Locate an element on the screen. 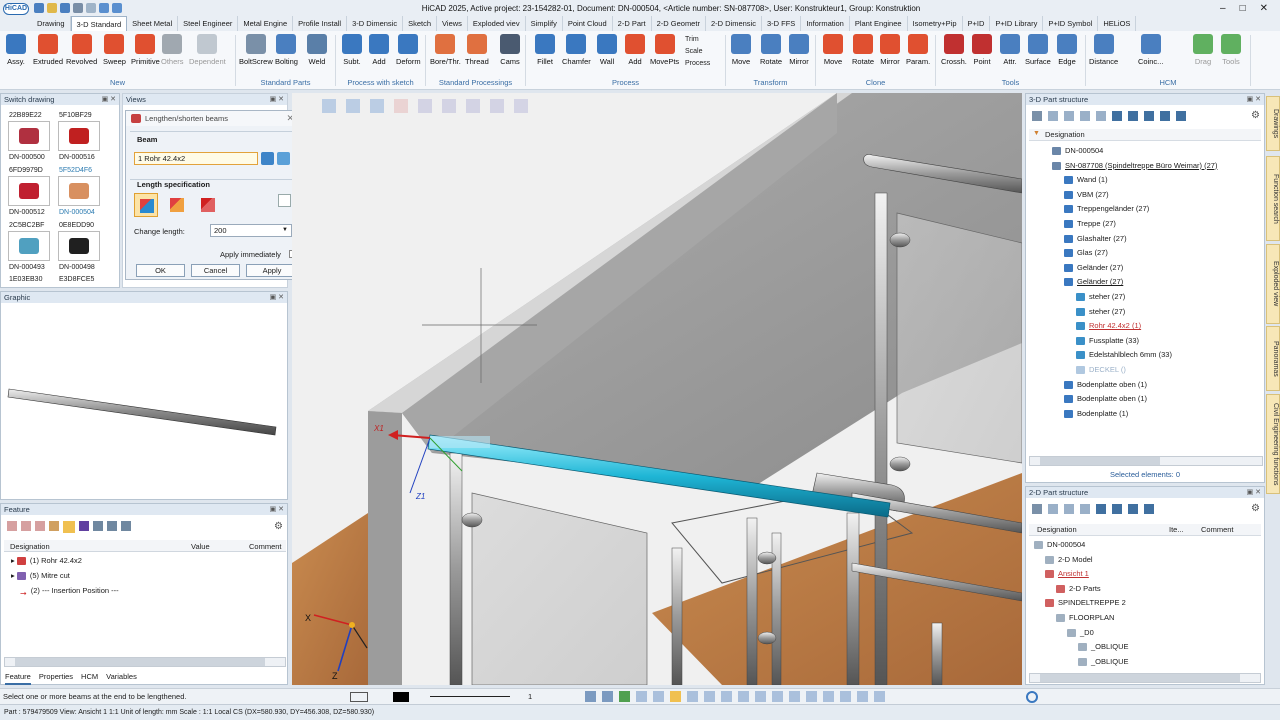 The height and width of the screenshot is (720, 1280). refresh-icon is located at coordinates (1032, 697).